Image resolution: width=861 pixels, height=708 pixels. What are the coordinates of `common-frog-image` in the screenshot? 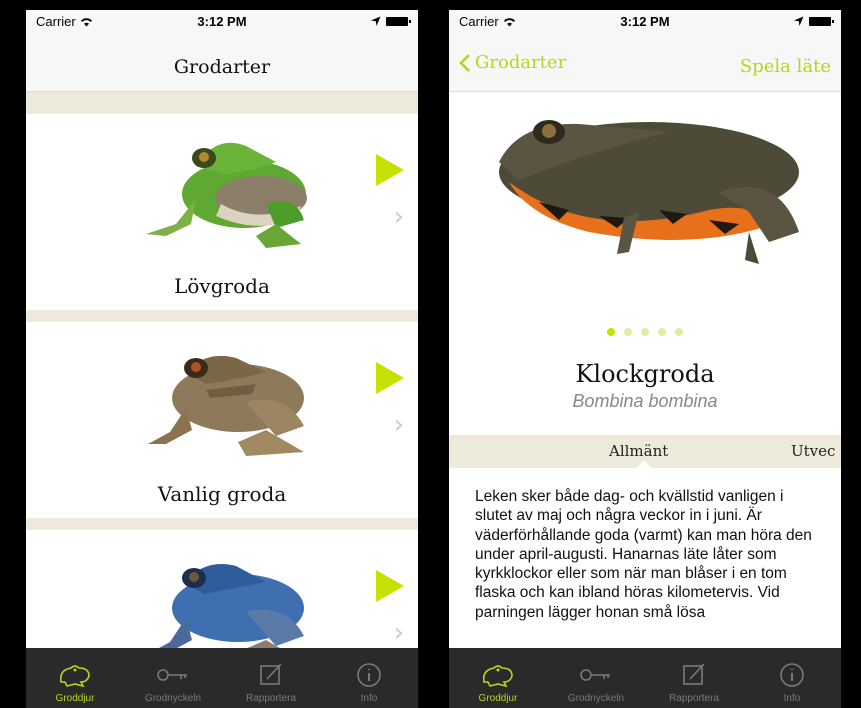 It's located at (226, 405).